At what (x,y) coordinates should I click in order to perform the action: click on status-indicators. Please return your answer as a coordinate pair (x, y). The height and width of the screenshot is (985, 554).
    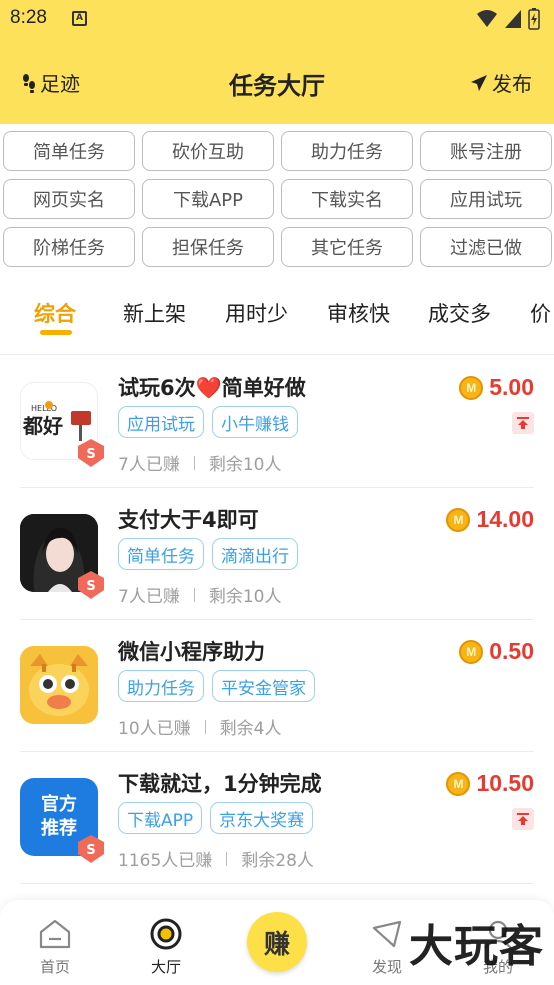
    Looking at the image, I should click on (508, 19).